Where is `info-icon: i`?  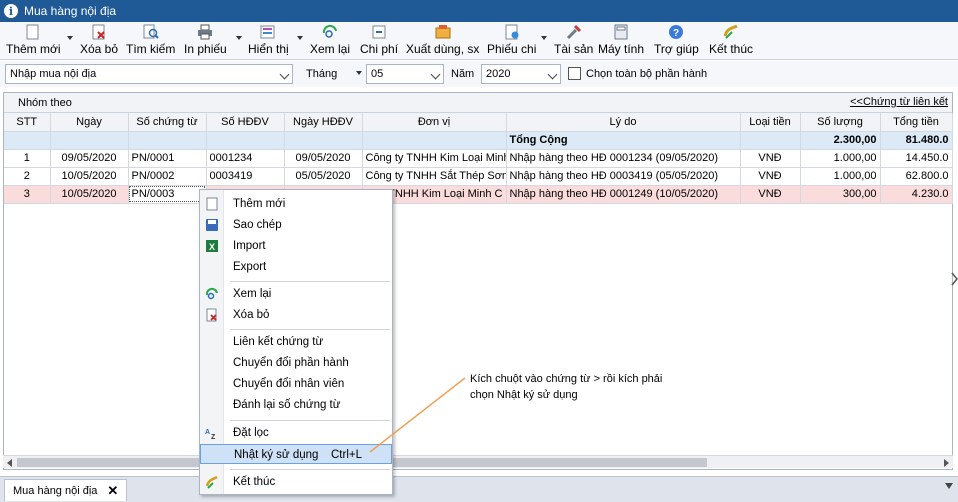 info-icon: i is located at coordinates (11, 11).